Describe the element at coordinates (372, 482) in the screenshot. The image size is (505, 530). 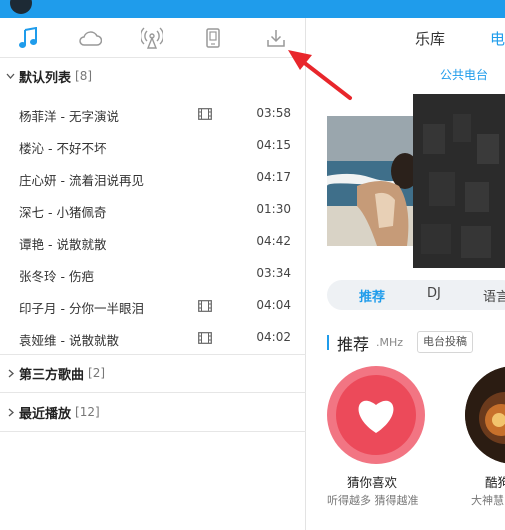
I see `recommend-name: 猜你喜欢` at that location.